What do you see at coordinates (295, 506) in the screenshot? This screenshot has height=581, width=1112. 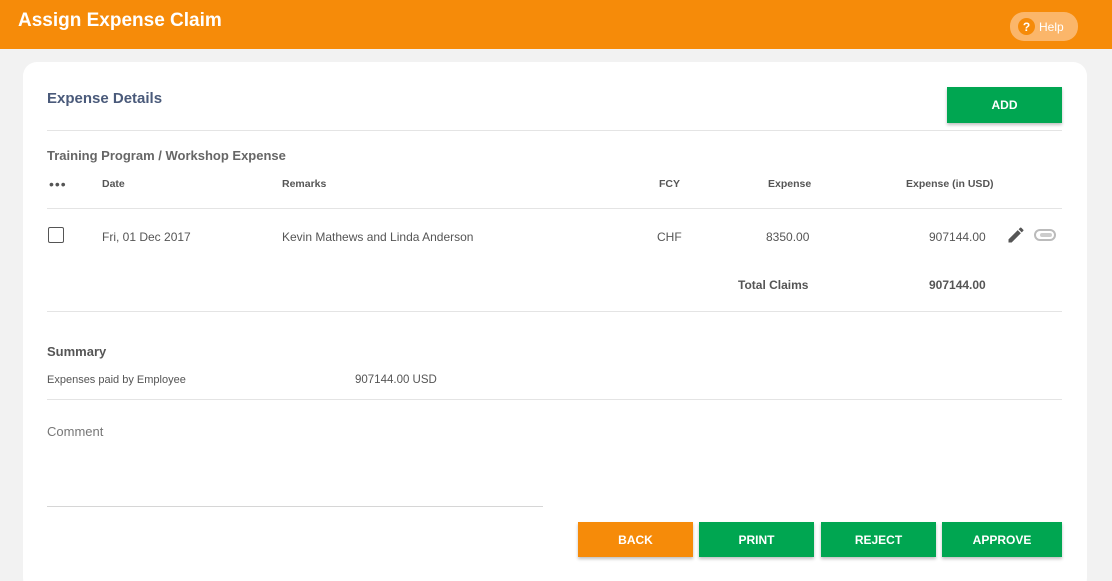 I see `comment-field` at bounding box center [295, 506].